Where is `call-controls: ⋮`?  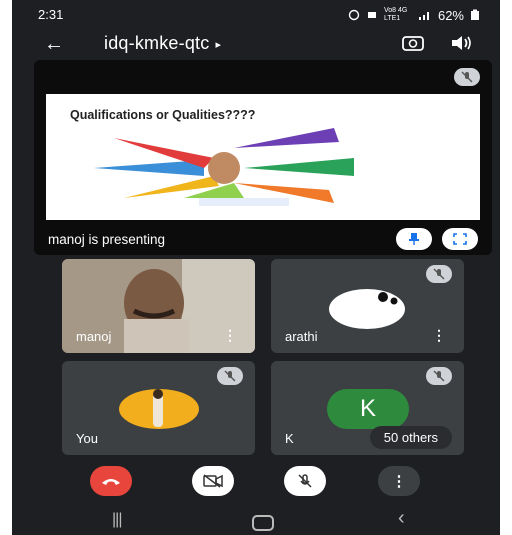
call-controls: ⋮ is located at coordinates (256, 482).